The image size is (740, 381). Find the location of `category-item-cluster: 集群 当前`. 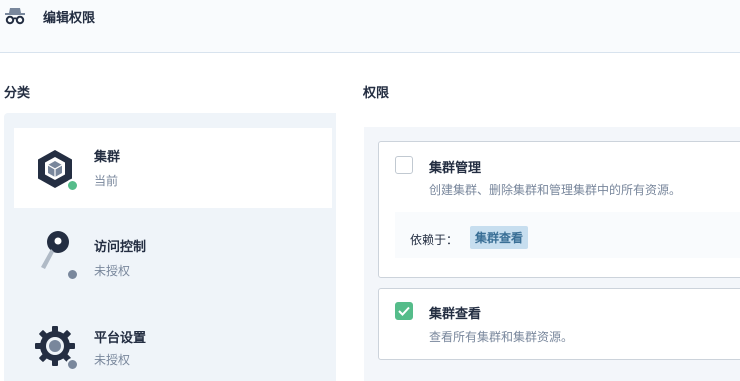

category-item-cluster: 集群 当前 is located at coordinates (173, 168).